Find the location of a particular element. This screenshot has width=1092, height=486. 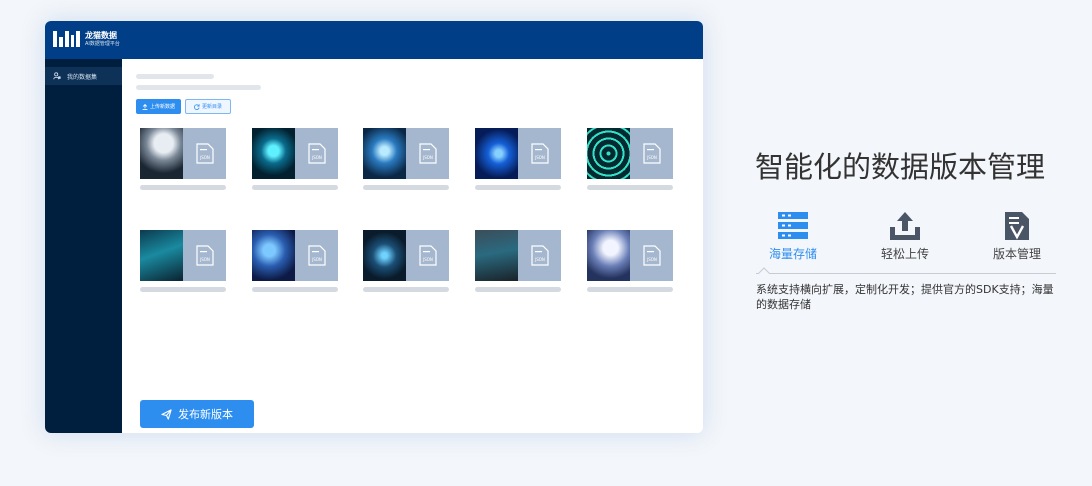

send-icon is located at coordinates (166, 414).